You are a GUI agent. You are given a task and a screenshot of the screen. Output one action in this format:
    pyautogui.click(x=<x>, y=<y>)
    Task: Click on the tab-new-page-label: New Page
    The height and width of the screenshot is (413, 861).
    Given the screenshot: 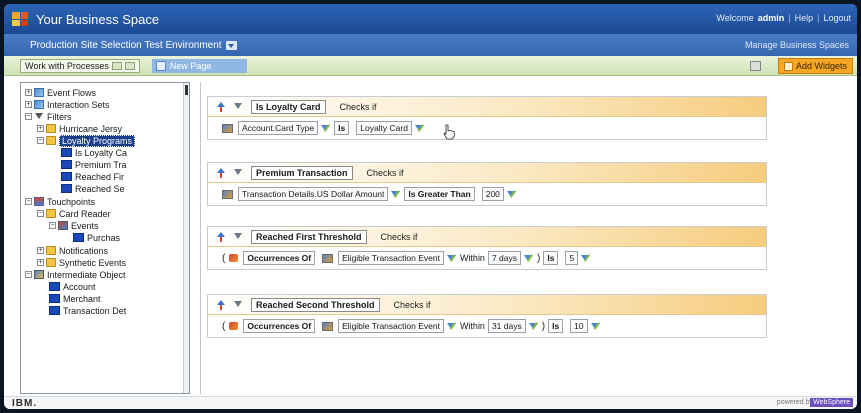 What is the action you would take?
    pyautogui.click(x=190, y=65)
    